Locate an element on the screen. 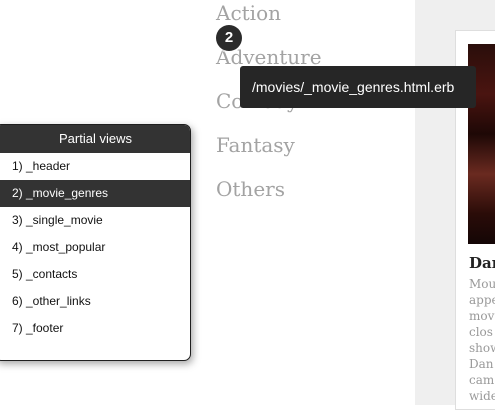 Image resolution: width=495 pixels, height=410 pixels. genre-link-action: Action is located at coordinates (248, 13).